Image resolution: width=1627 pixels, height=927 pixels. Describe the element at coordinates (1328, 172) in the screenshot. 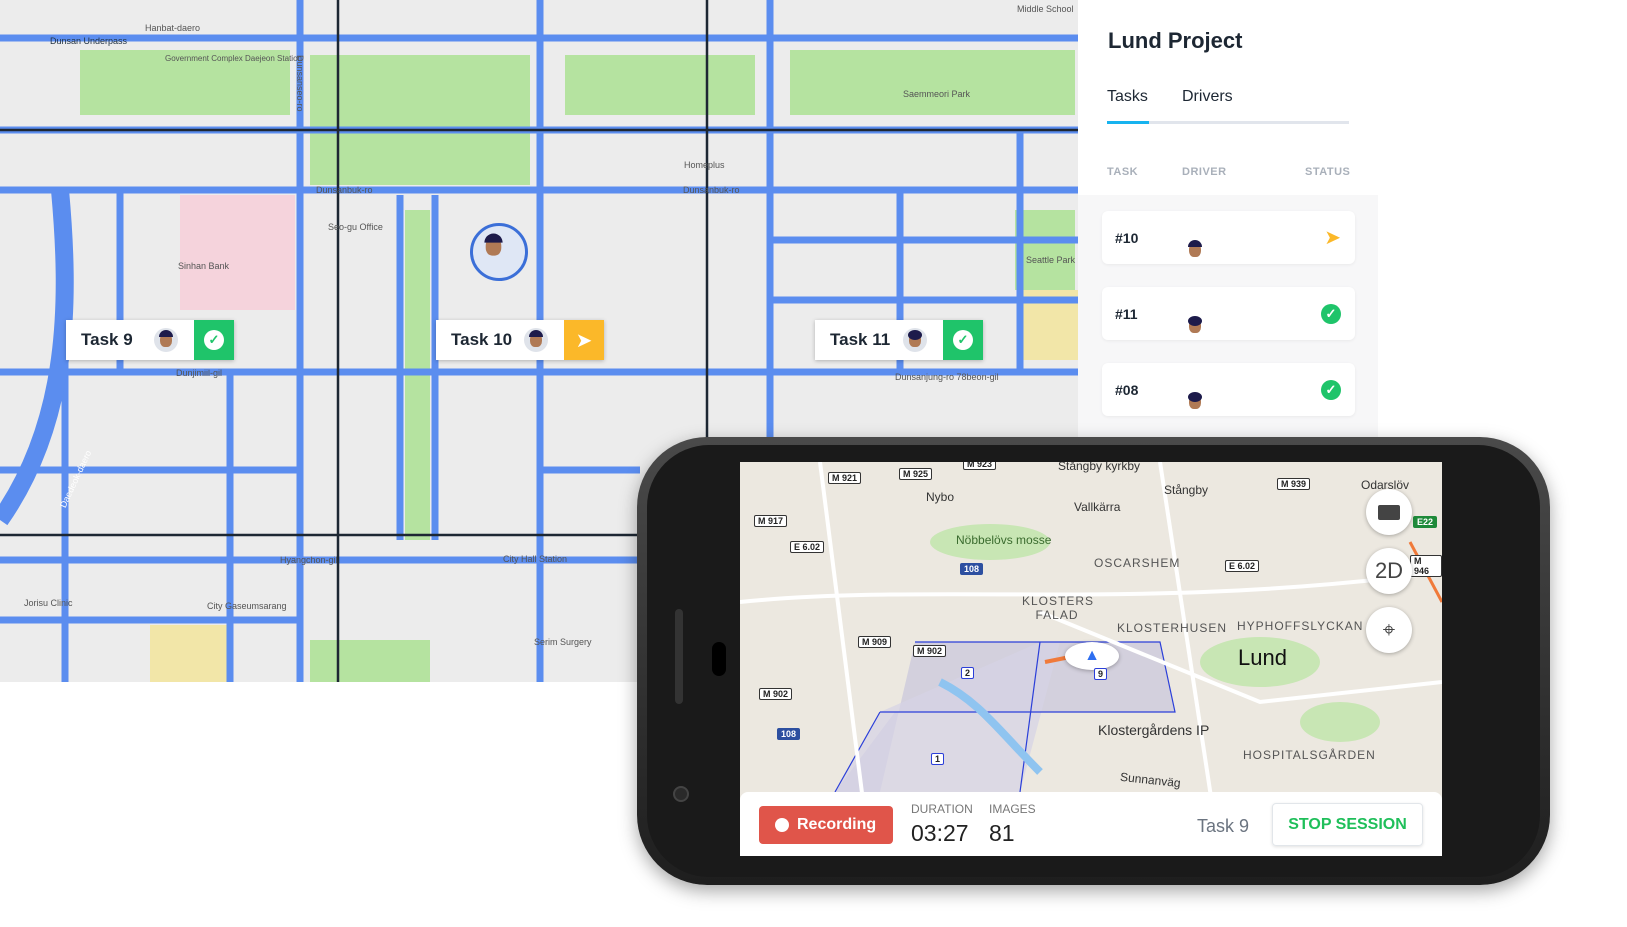

I see `column-header-status: STATUS` at that location.